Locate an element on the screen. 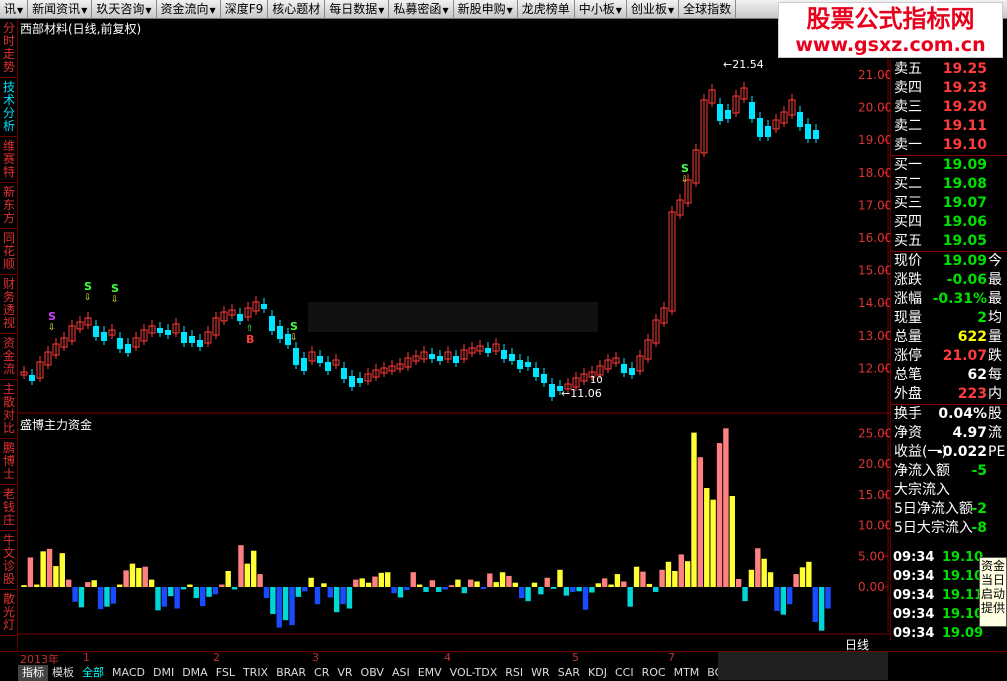  quote-value: 19.09 is located at coordinates (964, 165).